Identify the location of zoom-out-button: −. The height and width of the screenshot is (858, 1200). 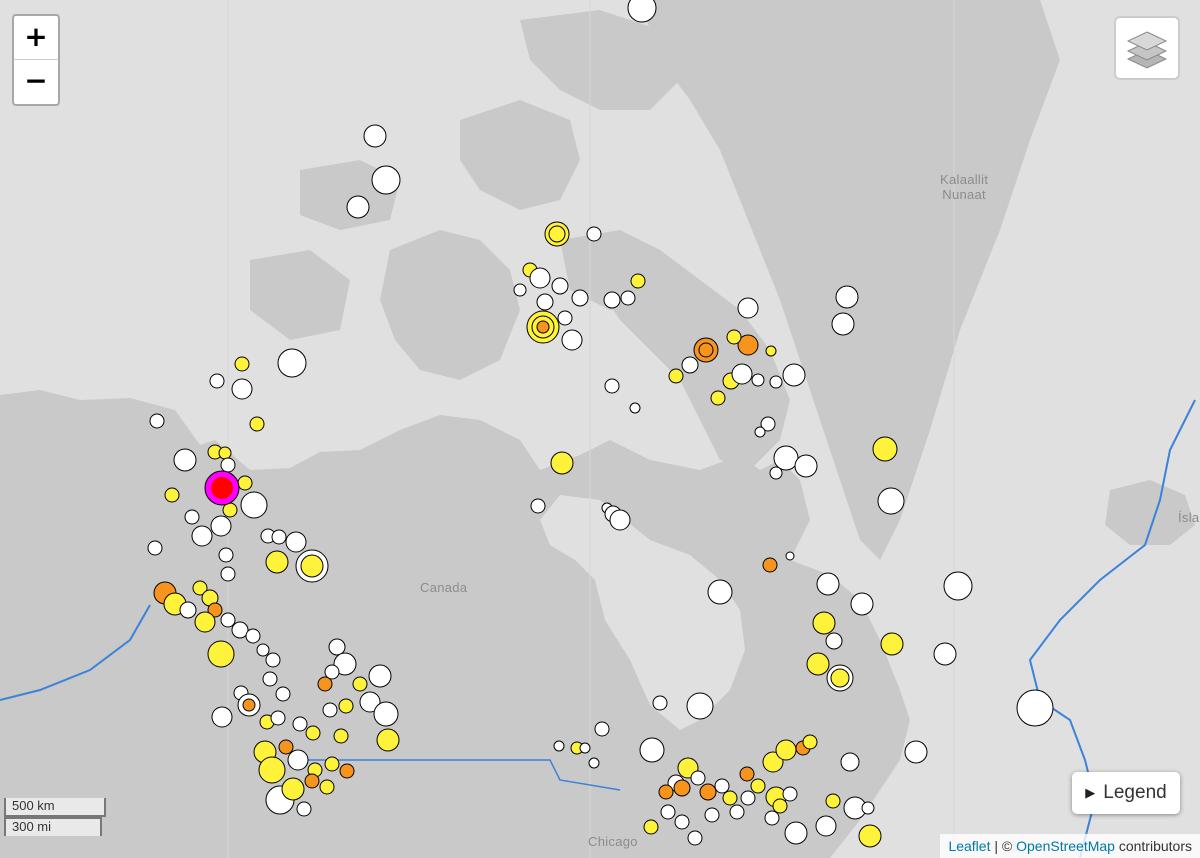
(36, 81).